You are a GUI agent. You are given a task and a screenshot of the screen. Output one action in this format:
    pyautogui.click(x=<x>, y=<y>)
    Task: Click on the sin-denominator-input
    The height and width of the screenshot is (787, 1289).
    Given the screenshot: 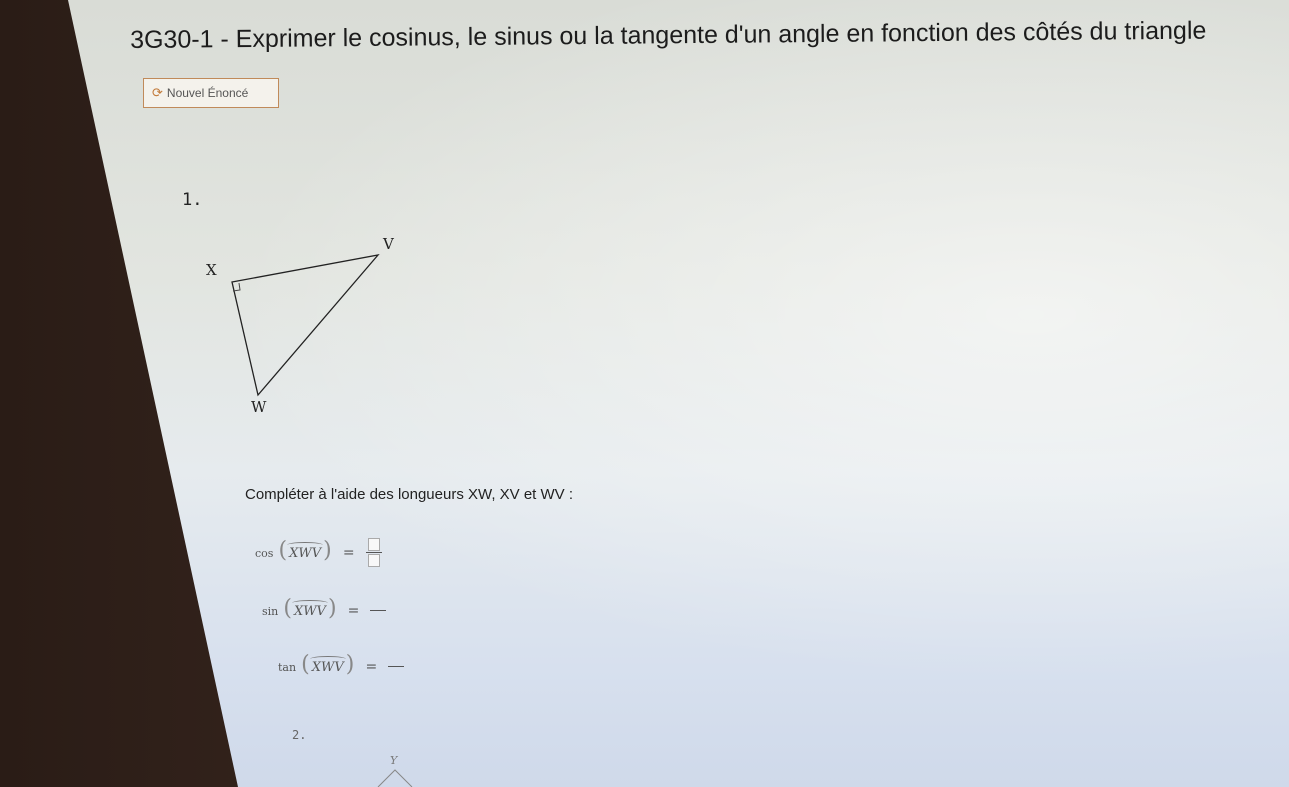 What is the action you would take?
    pyautogui.click(x=378, y=617)
    